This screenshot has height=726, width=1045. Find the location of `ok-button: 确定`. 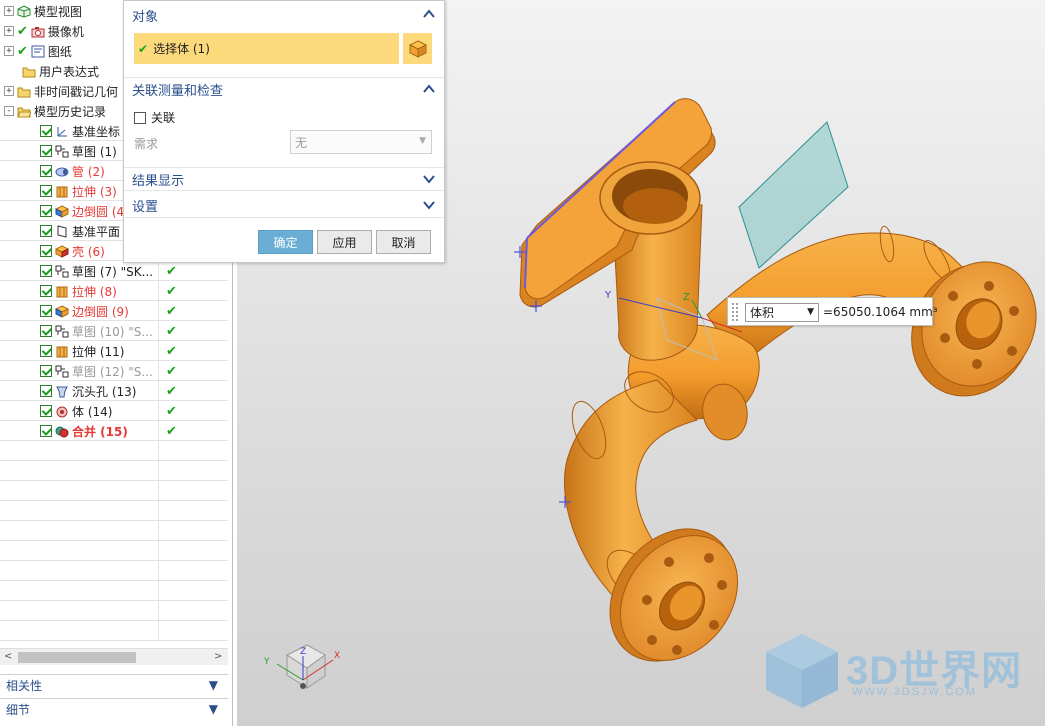

ok-button: 确定 is located at coordinates (285, 242).